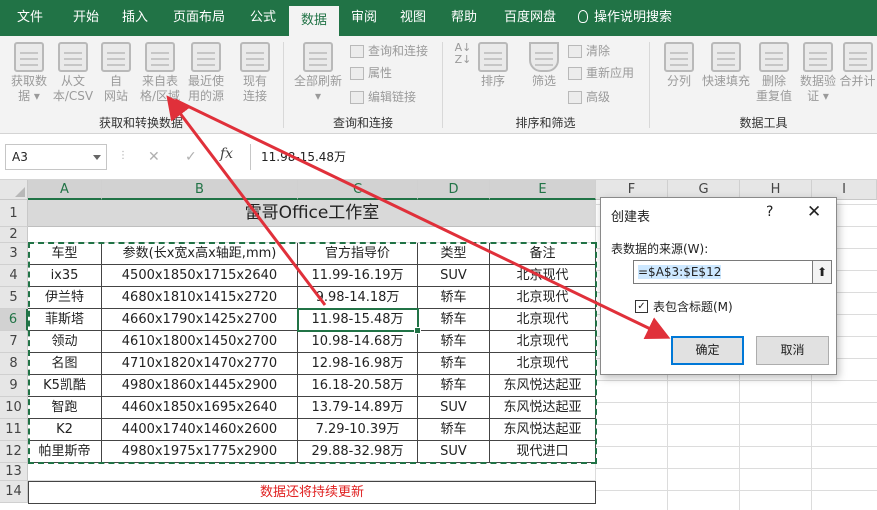 This screenshot has width=877, height=510. I want to click on table-cell: 伊兰特, so click(65, 298).